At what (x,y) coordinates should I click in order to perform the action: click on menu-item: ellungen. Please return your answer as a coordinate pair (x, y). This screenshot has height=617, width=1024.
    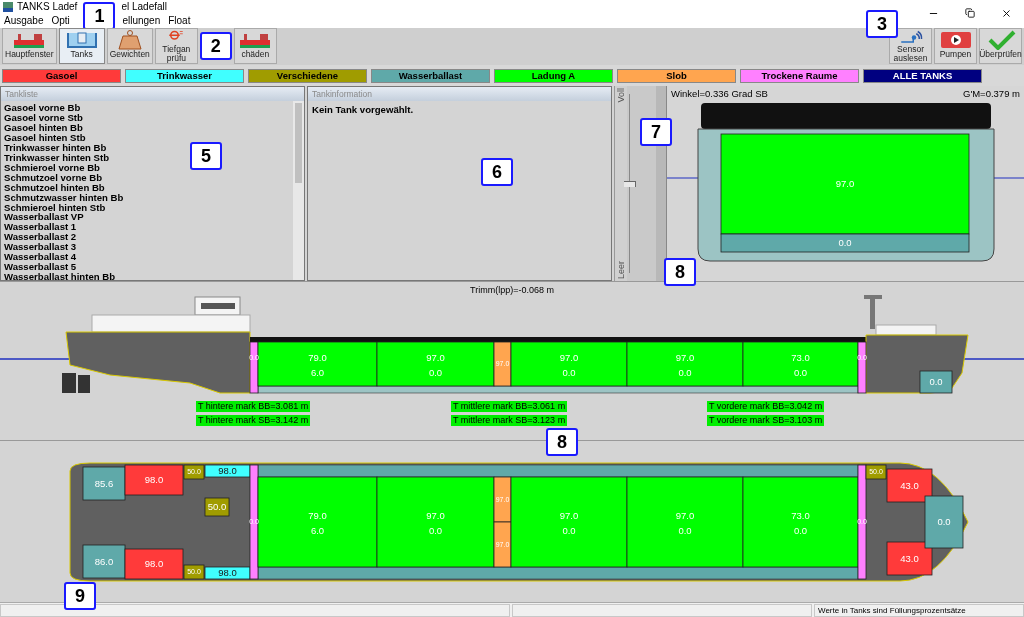
    Looking at the image, I should click on (141, 20).